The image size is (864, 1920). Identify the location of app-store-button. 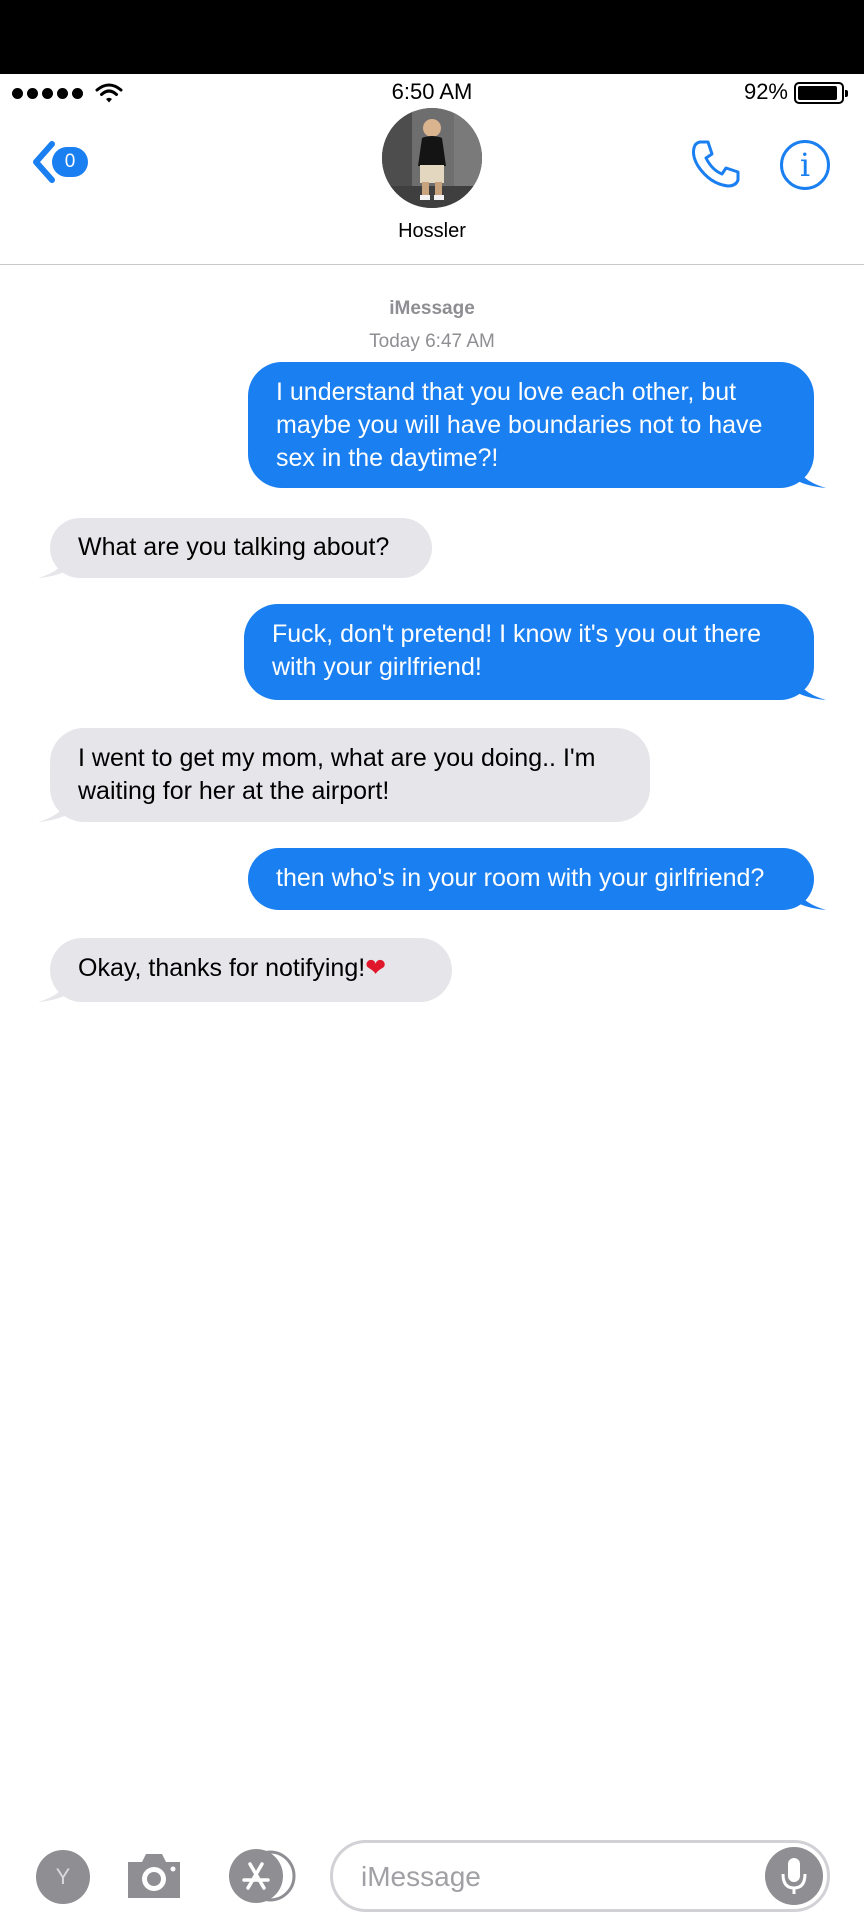
(263, 1878).